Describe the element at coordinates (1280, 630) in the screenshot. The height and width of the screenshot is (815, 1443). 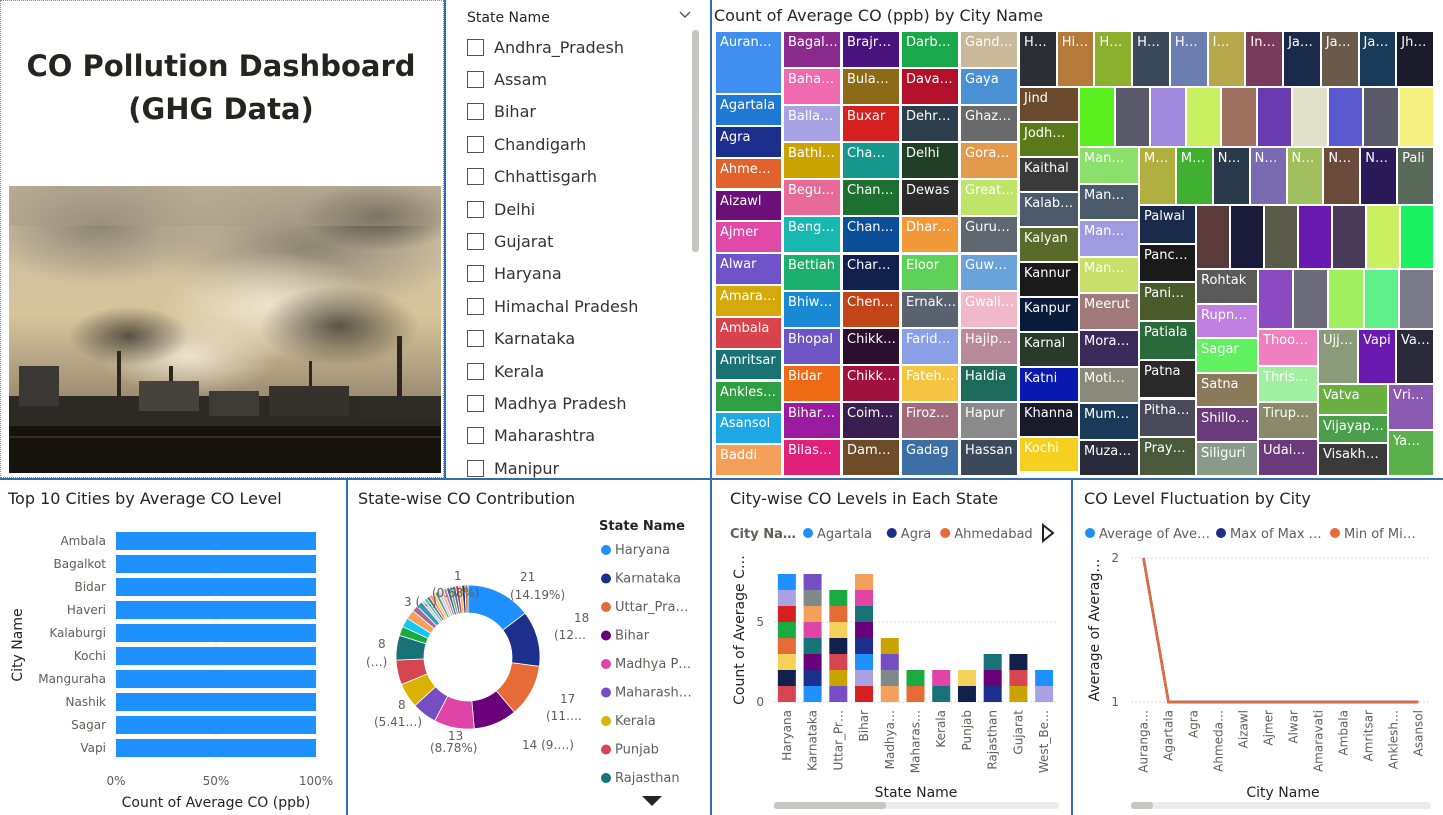
I see `series-line` at that location.